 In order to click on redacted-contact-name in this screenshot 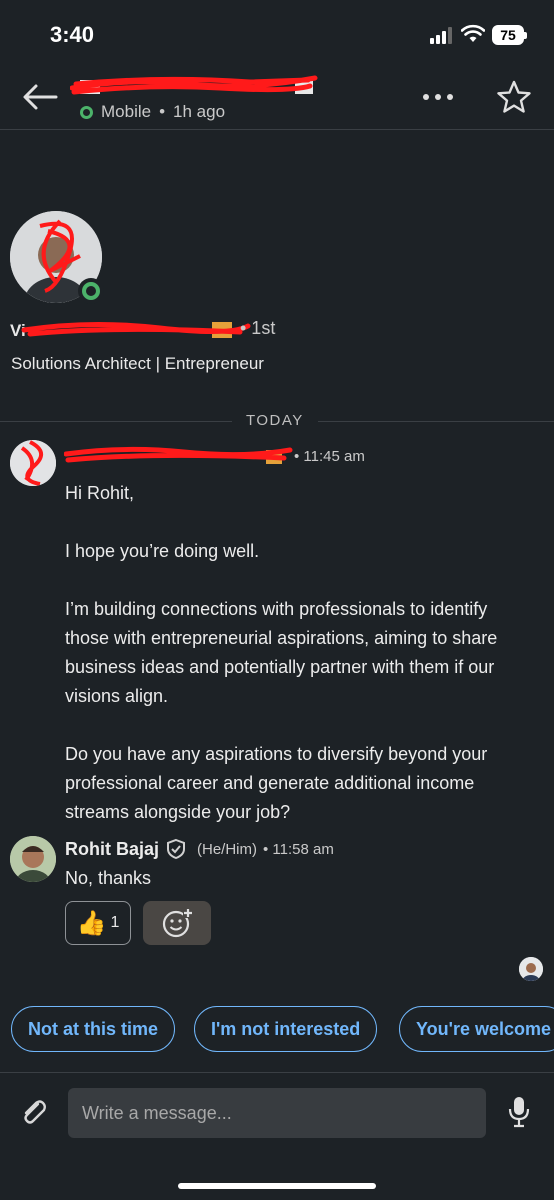, I will do `click(194, 85)`.